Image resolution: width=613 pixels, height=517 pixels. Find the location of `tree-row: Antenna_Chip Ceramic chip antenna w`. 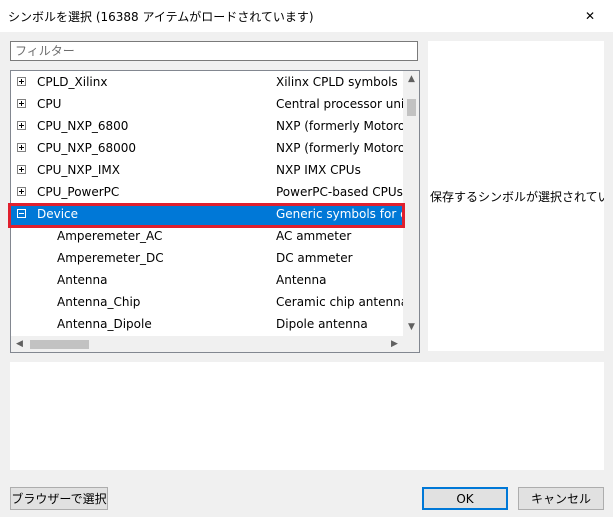

tree-row: Antenna_Chip Ceramic chip antenna w is located at coordinates (207, 302).